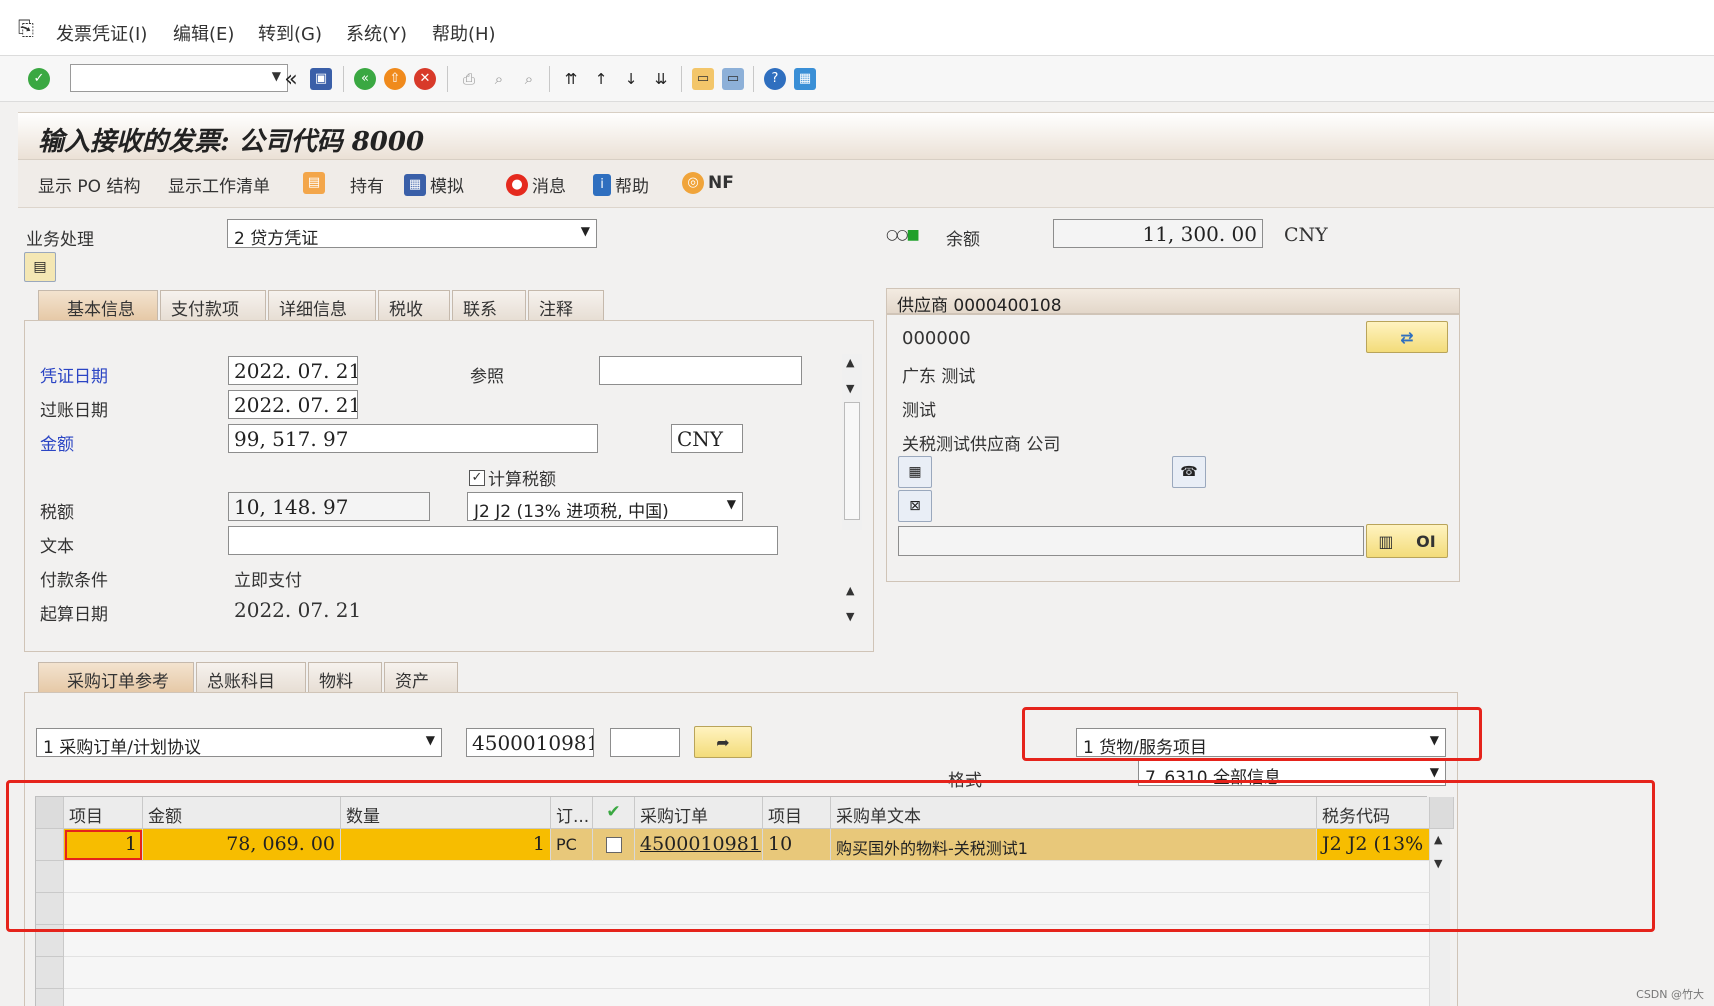 This screenshot has width=1714, height=1006. What do you see at coordinates (213, 305) in the screenshot?
I see `tab-payment: 支付款项` at bounding box center [213, 305].